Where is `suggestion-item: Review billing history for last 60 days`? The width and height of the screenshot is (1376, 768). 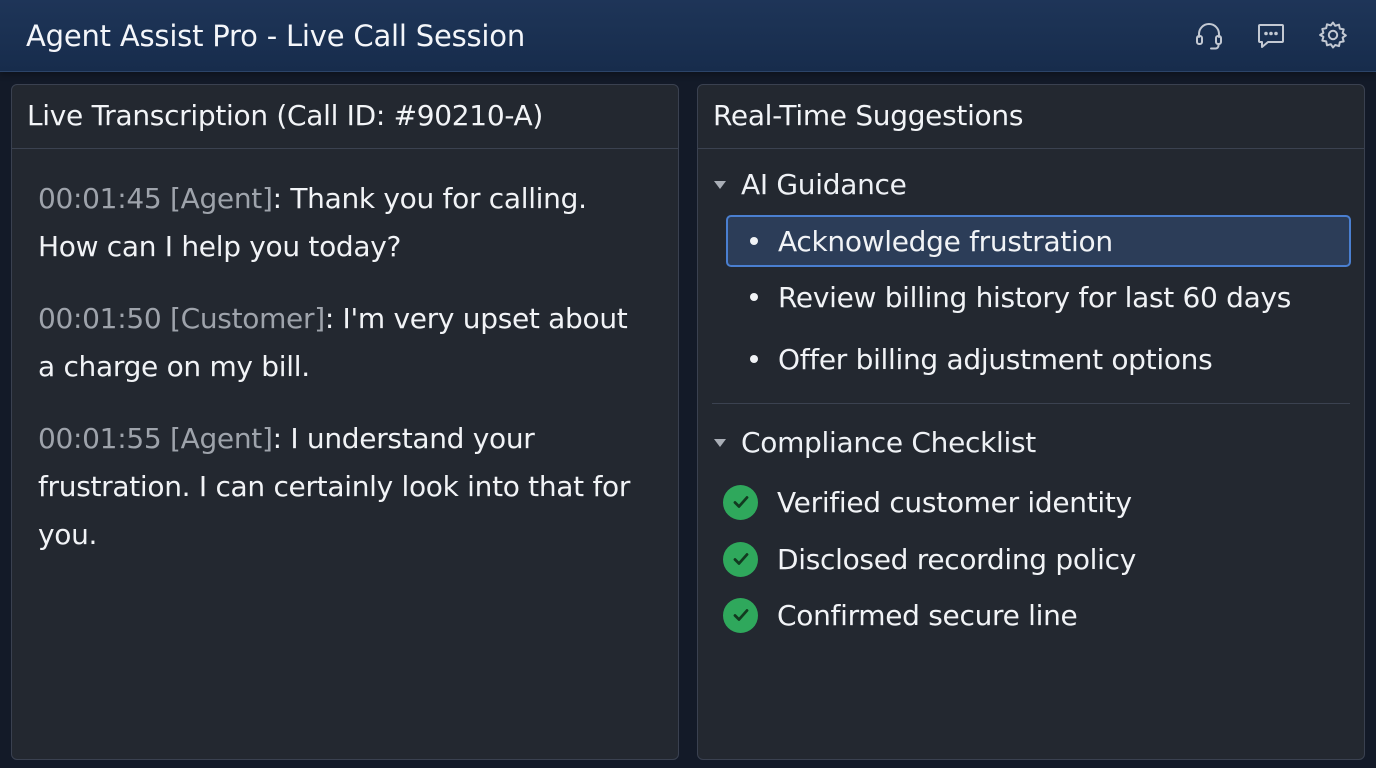 suggestion-item: Review billing history for last 60 days is located at coordinates (1038, 297).